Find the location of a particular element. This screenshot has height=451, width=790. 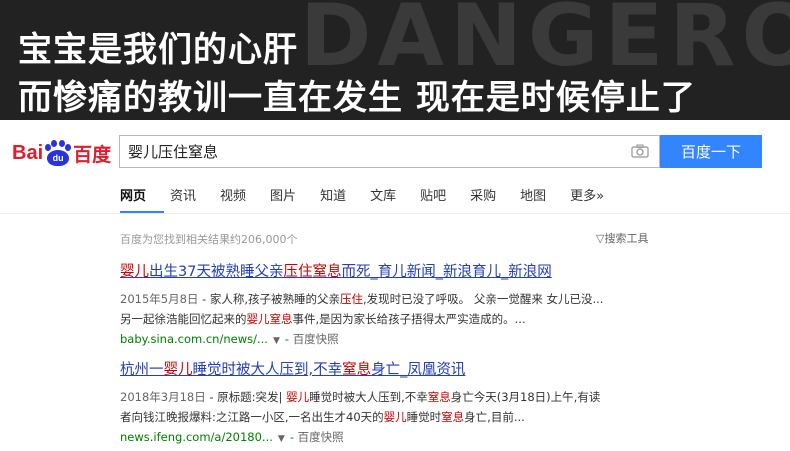

tab-wenku: 文库 is located at coordinates (383, 198).